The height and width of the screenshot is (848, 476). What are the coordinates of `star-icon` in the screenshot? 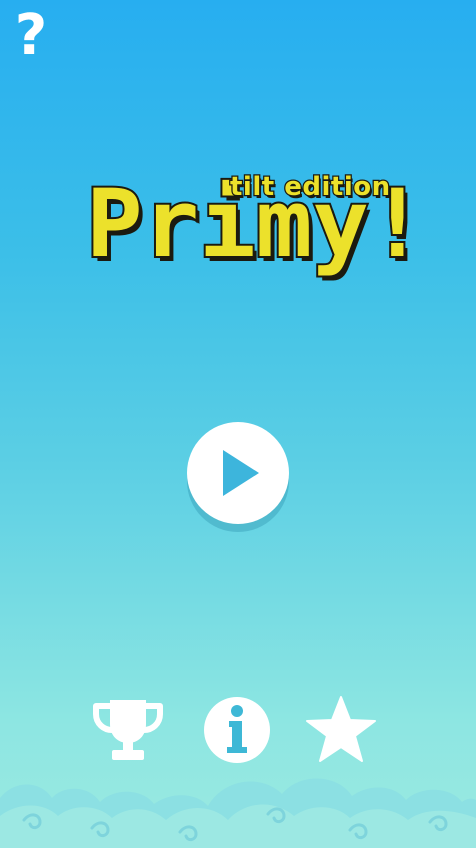 It's located at (341, 729).